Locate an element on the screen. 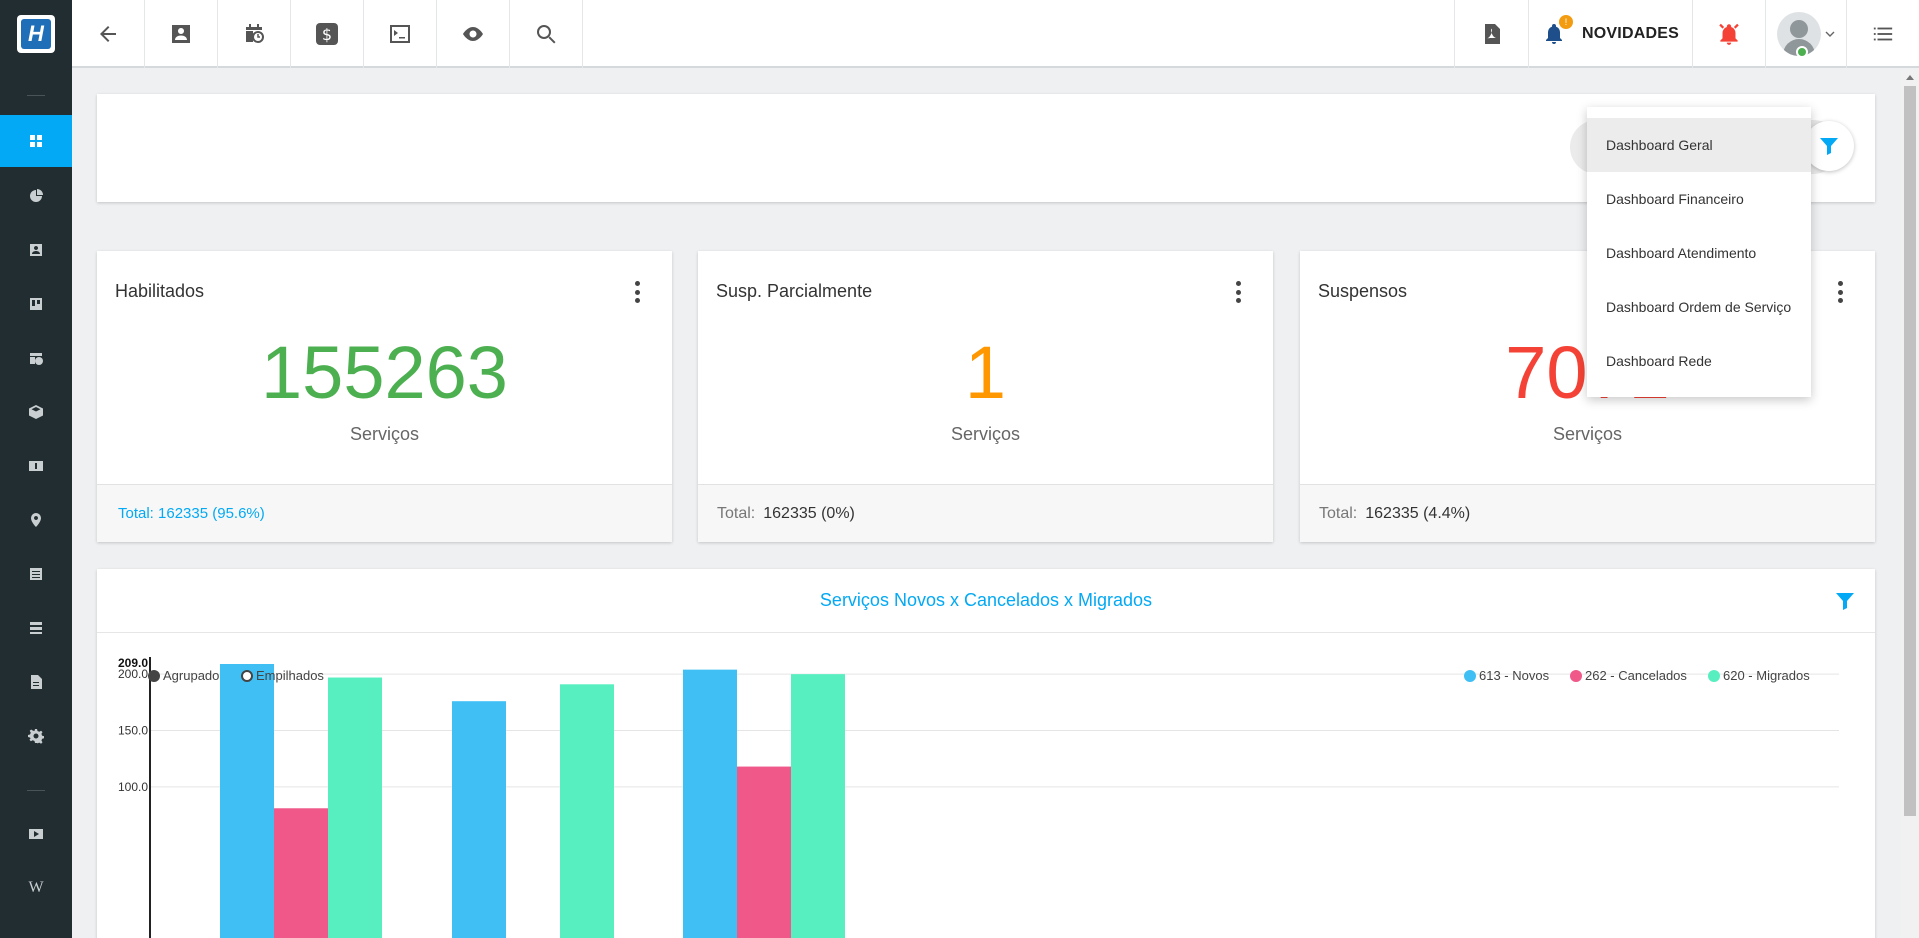 This screenshot has height=938, width=1919. card-subtitle: Serviços is located at coordinates (985, 434).